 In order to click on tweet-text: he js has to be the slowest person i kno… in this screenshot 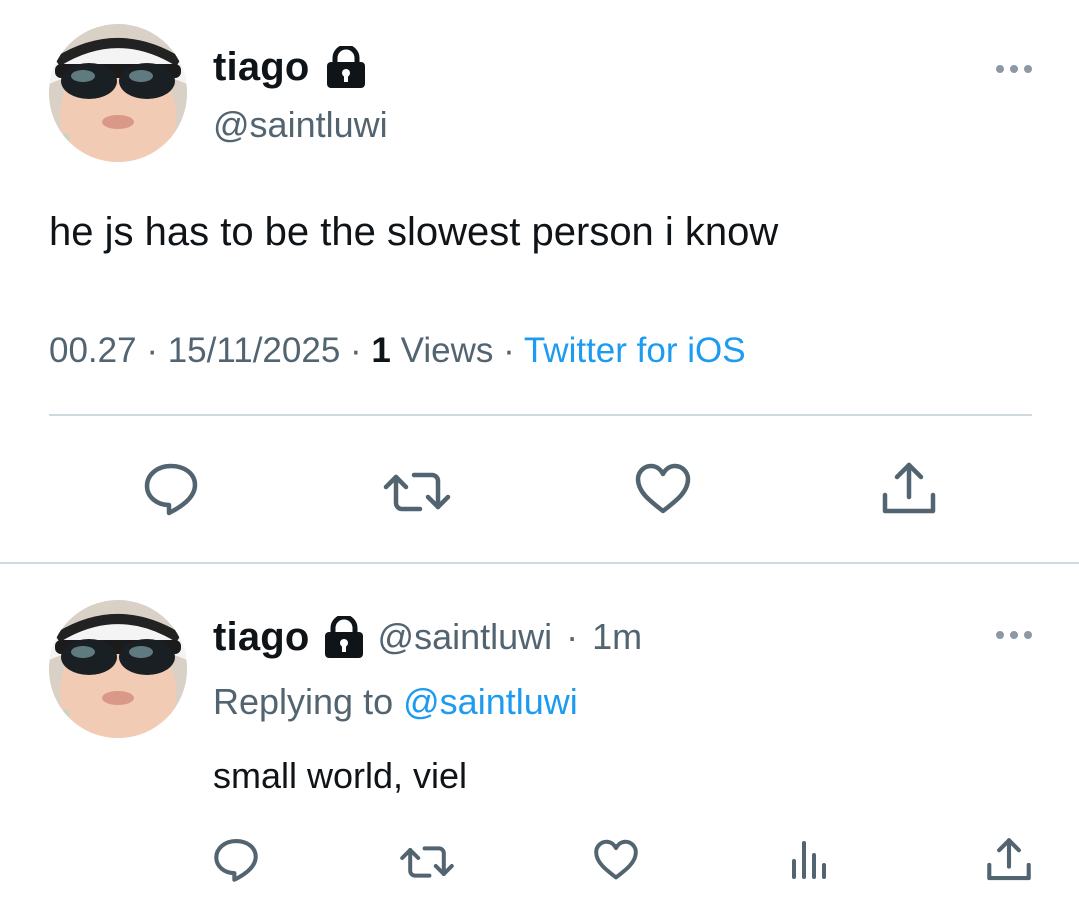, I will do `click(414, 232)`.